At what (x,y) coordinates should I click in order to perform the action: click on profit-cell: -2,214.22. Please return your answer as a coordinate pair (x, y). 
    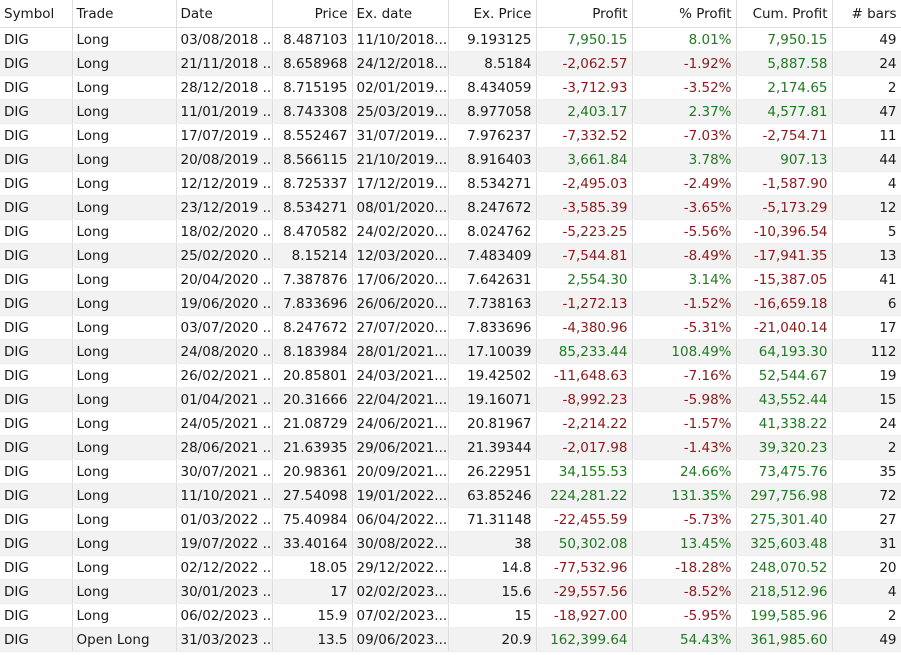
    Looking at the image, I should click on (584, 423).